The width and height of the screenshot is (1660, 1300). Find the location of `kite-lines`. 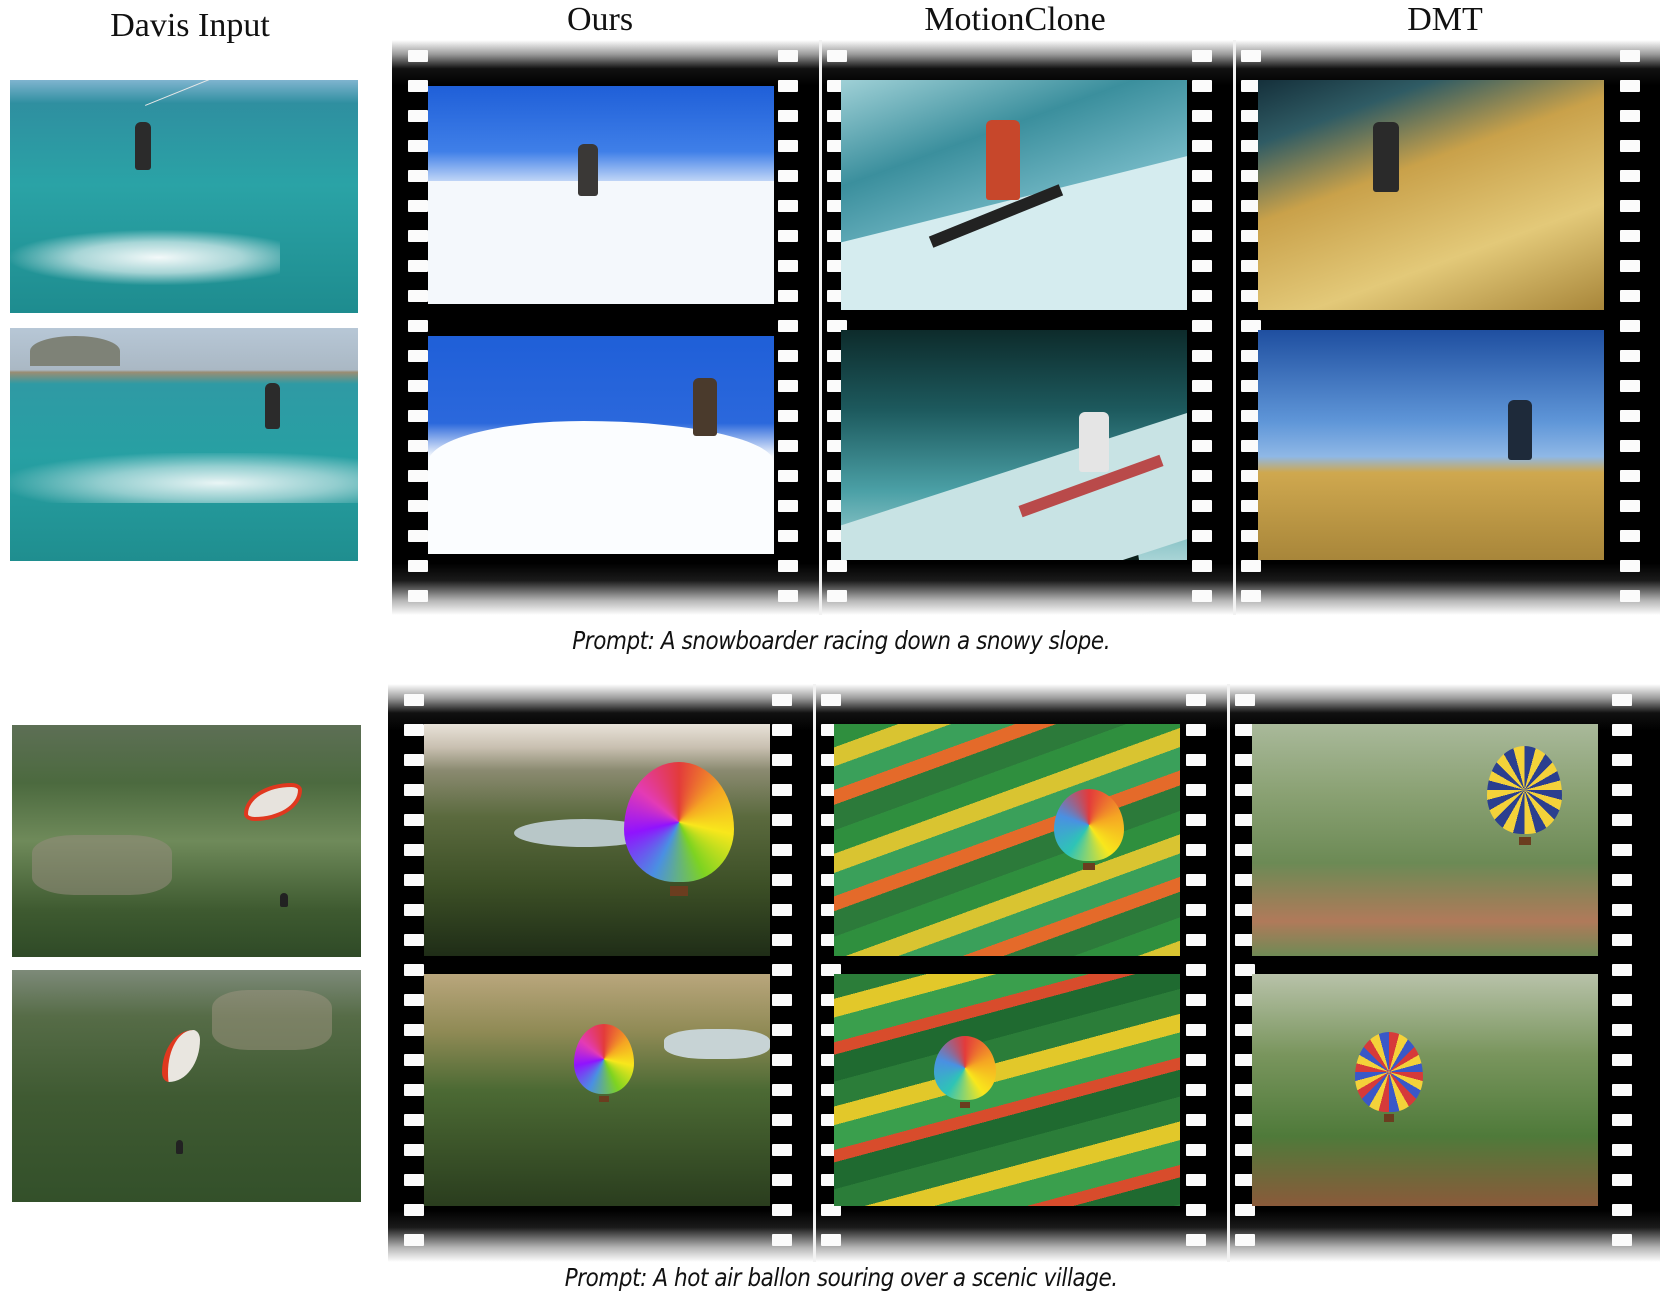

kite-lines is located at coordinates (238, 93).